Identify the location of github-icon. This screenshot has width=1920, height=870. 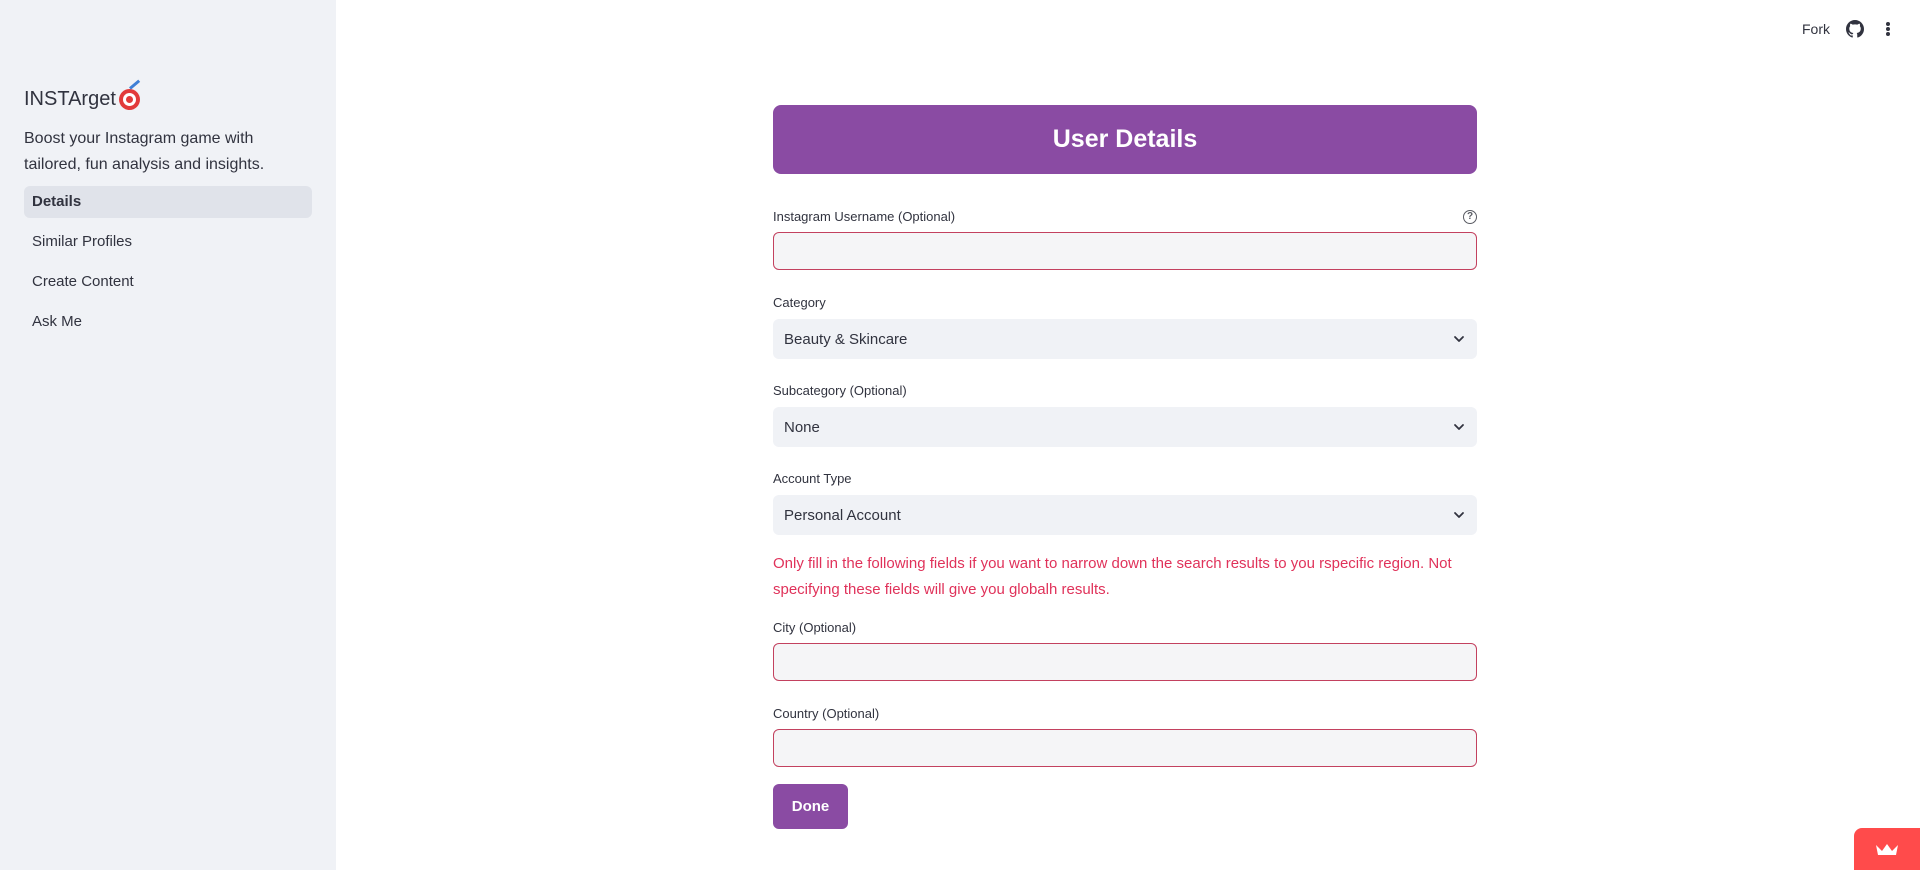
(1855, 29).